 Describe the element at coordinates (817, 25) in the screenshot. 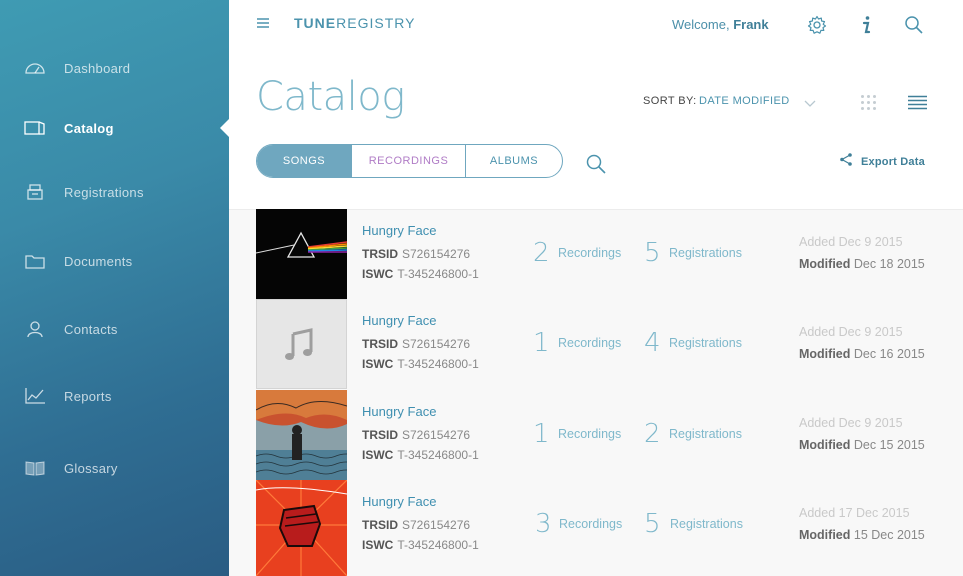

I see `settings-gear-icon` at that location.